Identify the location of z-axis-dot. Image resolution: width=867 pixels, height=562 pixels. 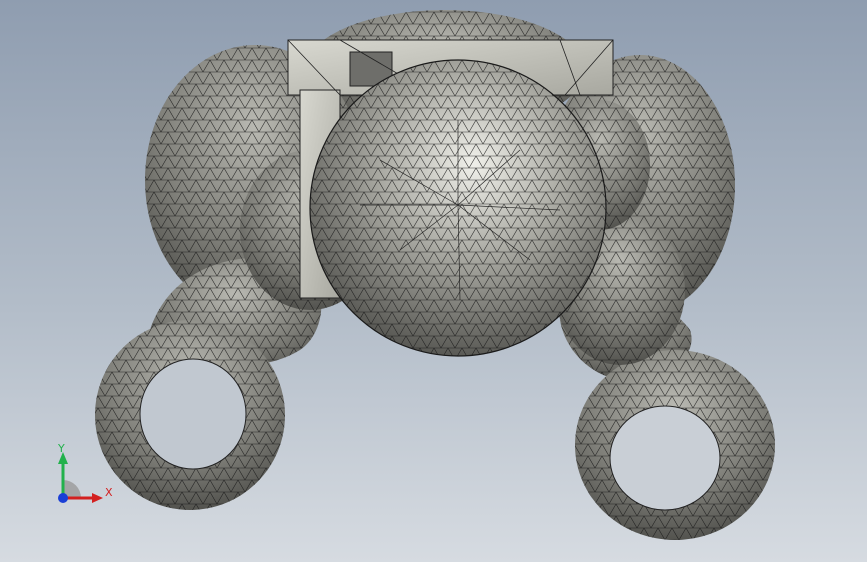
(63, 498).